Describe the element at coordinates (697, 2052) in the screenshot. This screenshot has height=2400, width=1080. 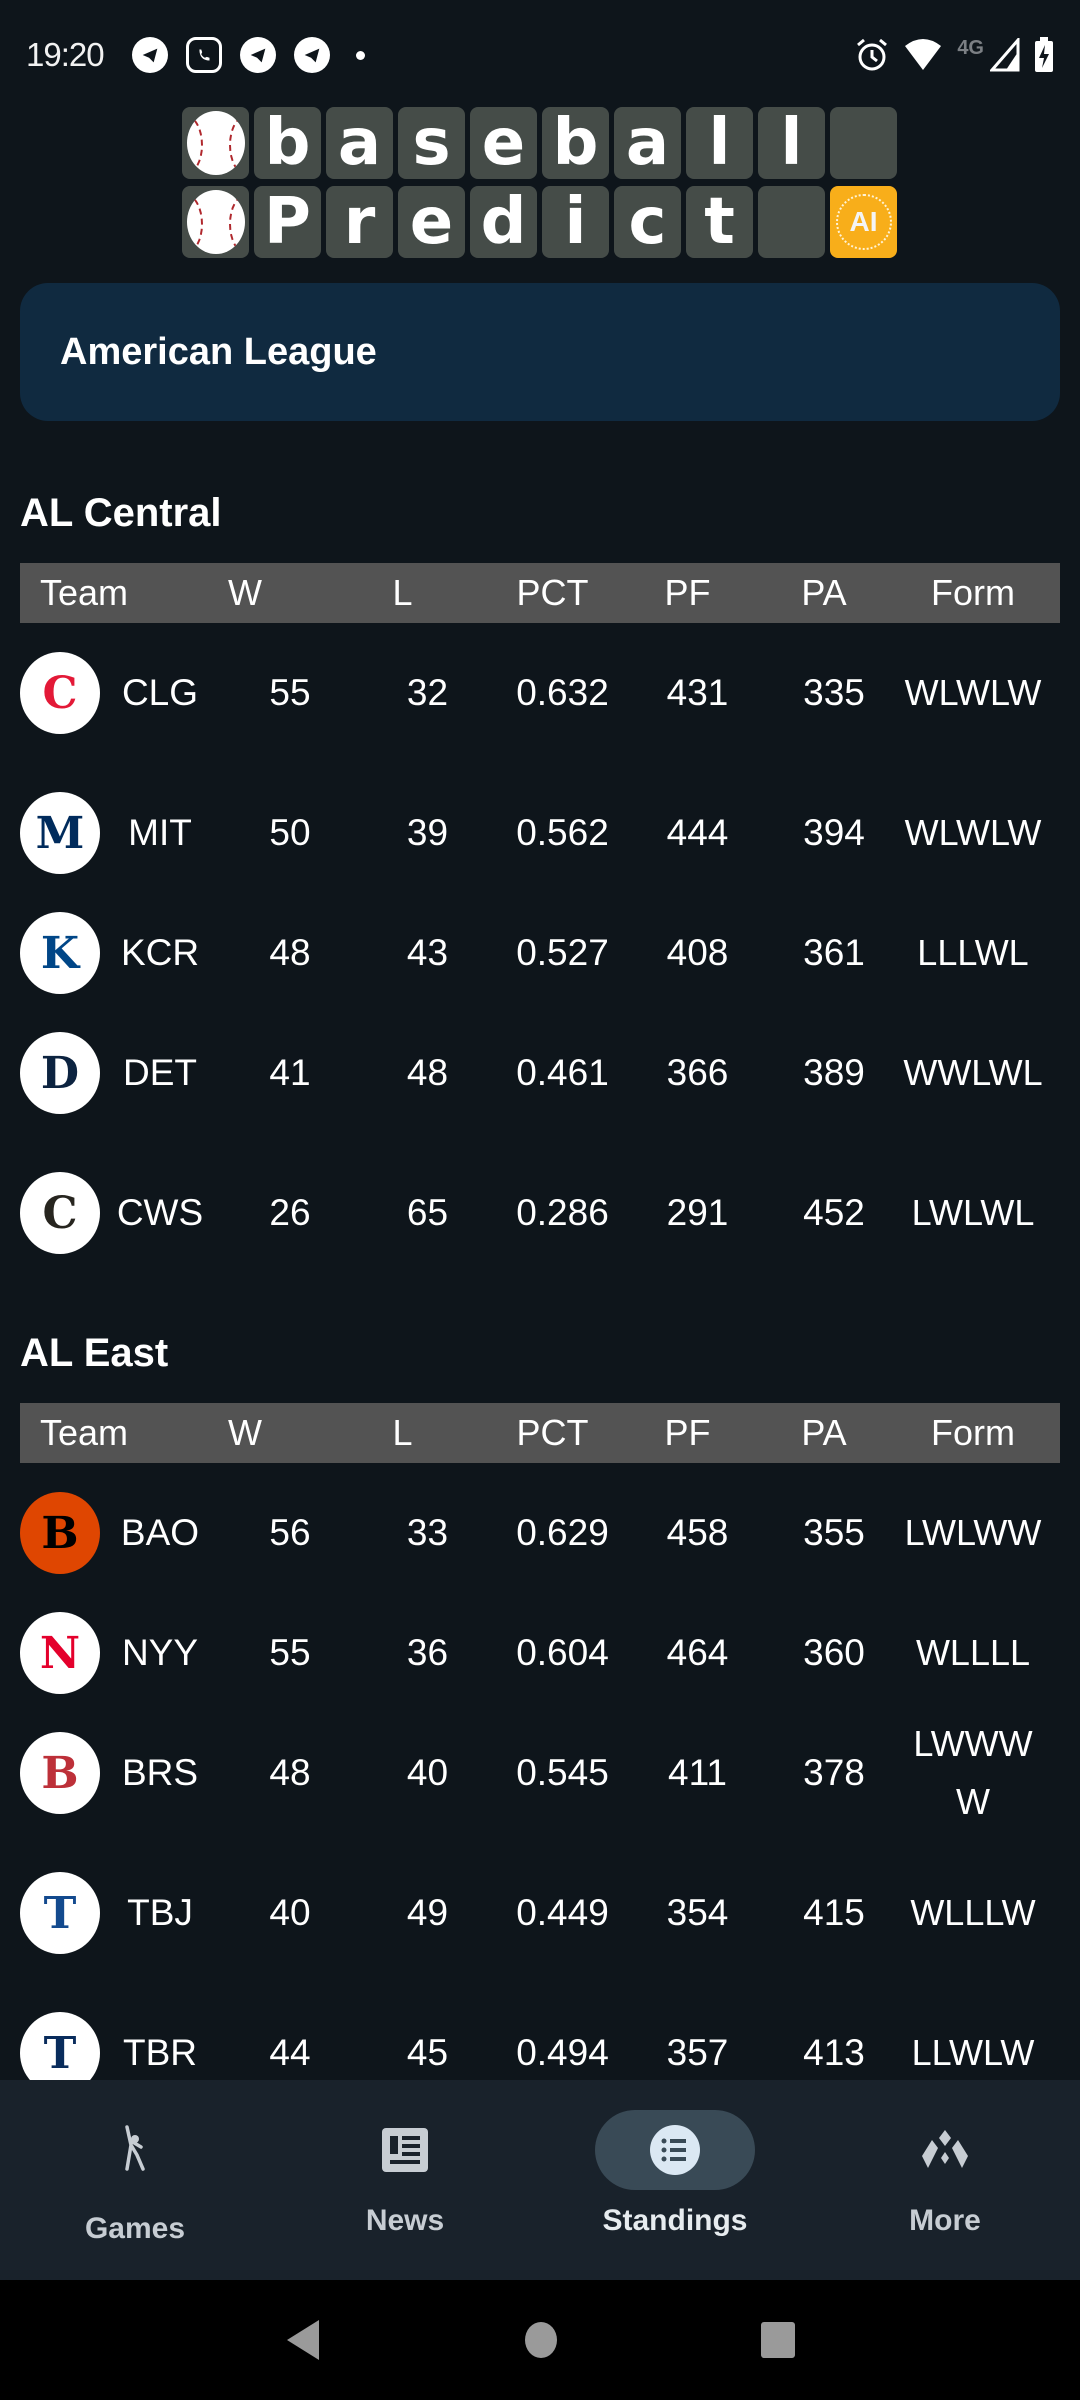
I see `points-for: 357` at that location.